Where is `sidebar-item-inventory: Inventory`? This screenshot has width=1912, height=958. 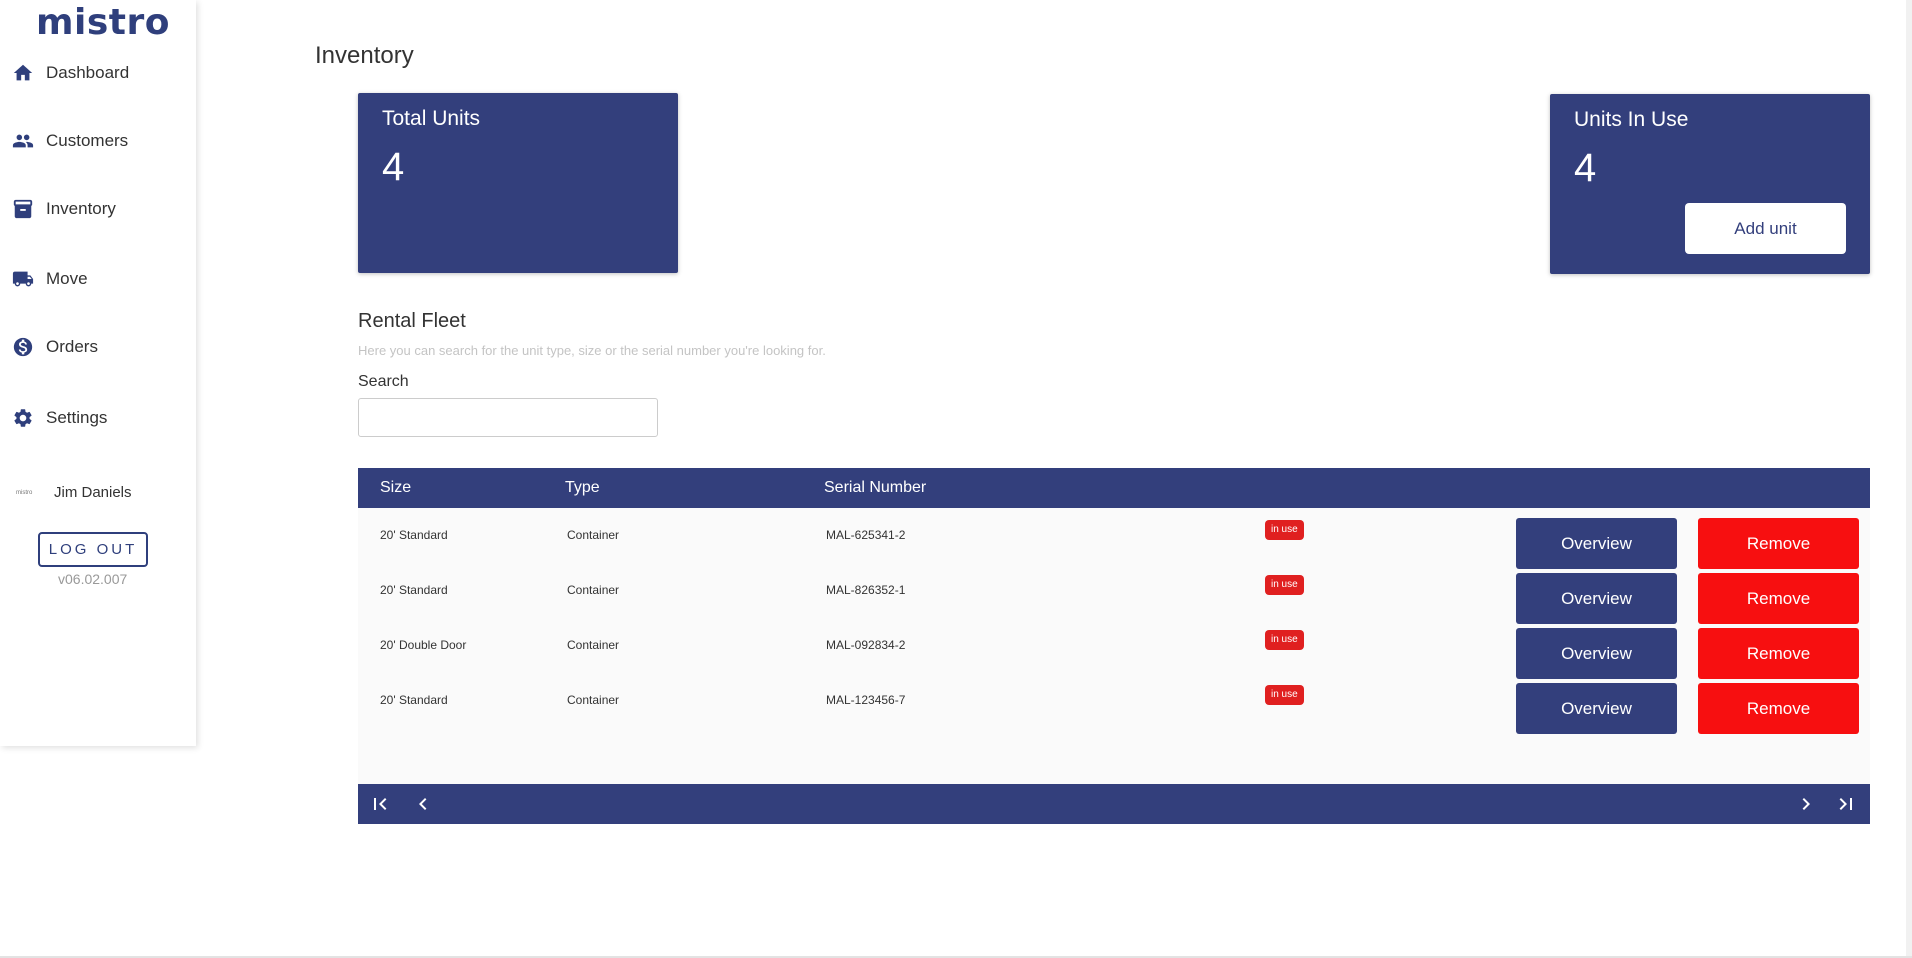
sidebar-item-inventory: Inventory is located at coordinates (64, 209).